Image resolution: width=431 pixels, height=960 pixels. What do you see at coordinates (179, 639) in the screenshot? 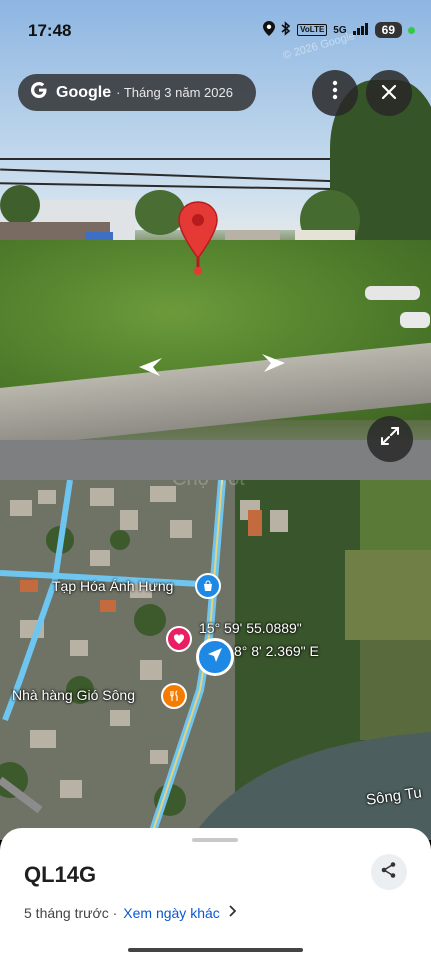
I see `heart-poi-icon` at bounding box center [179, 639].